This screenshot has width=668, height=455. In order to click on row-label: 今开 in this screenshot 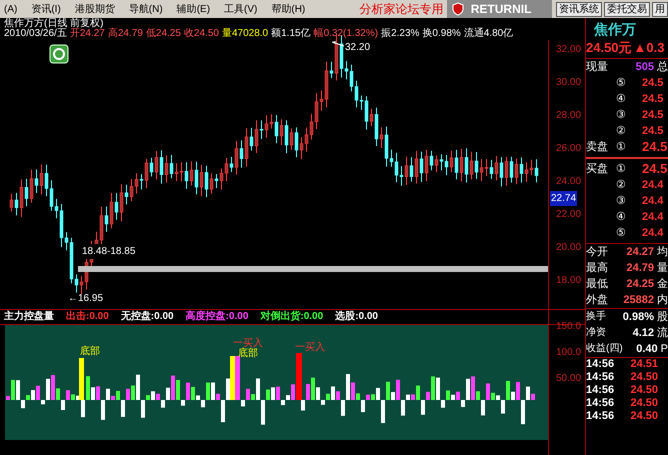, I will do `click(597, 252)`.